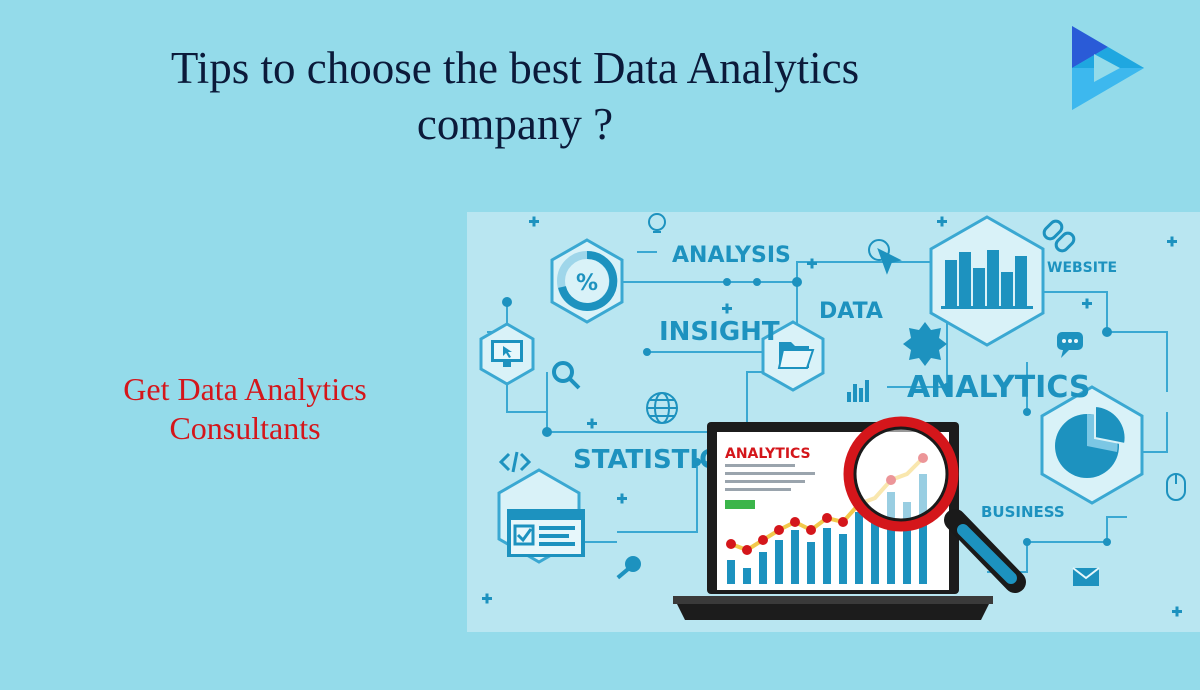  I want to click on award-badge-icon, so click(925, 344).